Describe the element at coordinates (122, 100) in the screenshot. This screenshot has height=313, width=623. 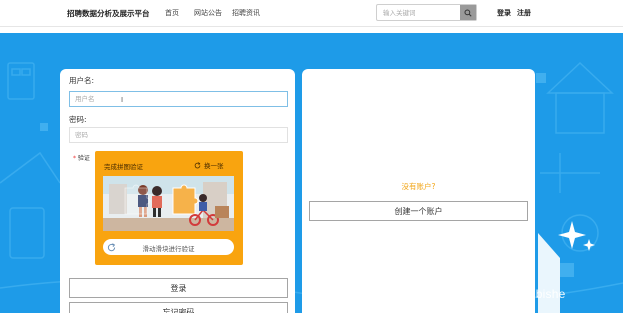
I see `text-cursor-icon: I` at that location.